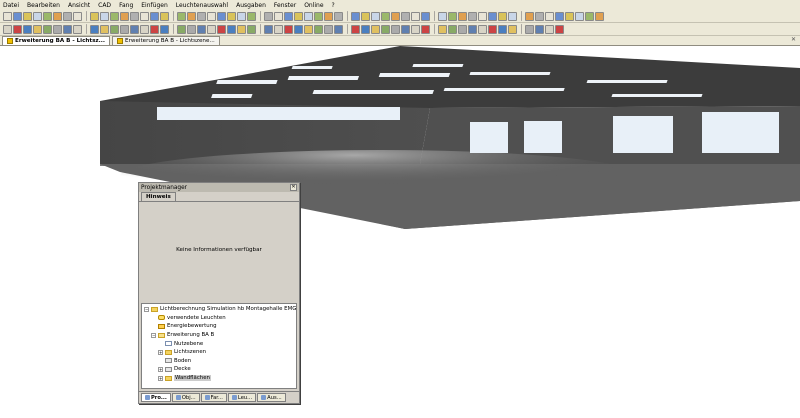  Describe the element at coordinates (220, 335) in the screenshot. I see `tree-item: − Erweiterung BA B` at that location.